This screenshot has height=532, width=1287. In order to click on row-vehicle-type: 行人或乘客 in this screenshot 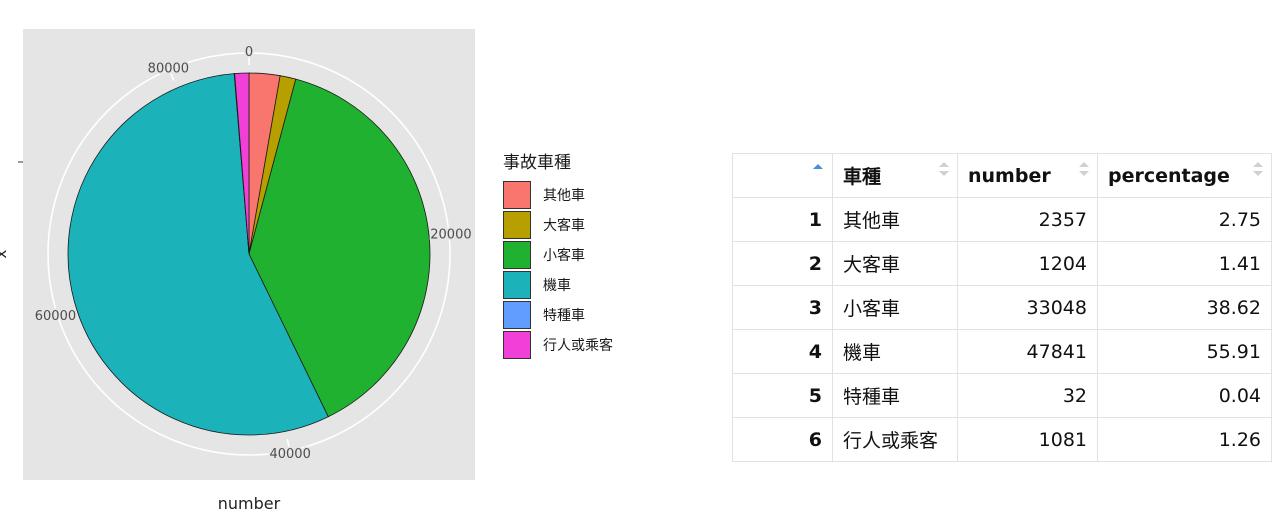, I will do `click(895, 439)`.